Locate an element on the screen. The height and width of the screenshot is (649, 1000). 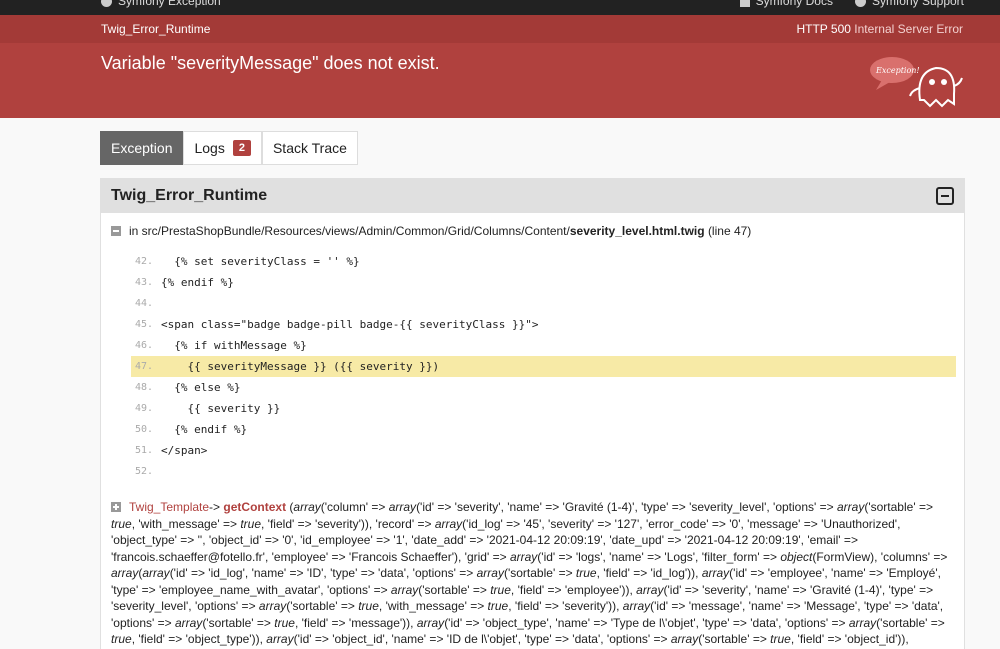
code-line: 51. </span> is located at coordinates (543, 450).